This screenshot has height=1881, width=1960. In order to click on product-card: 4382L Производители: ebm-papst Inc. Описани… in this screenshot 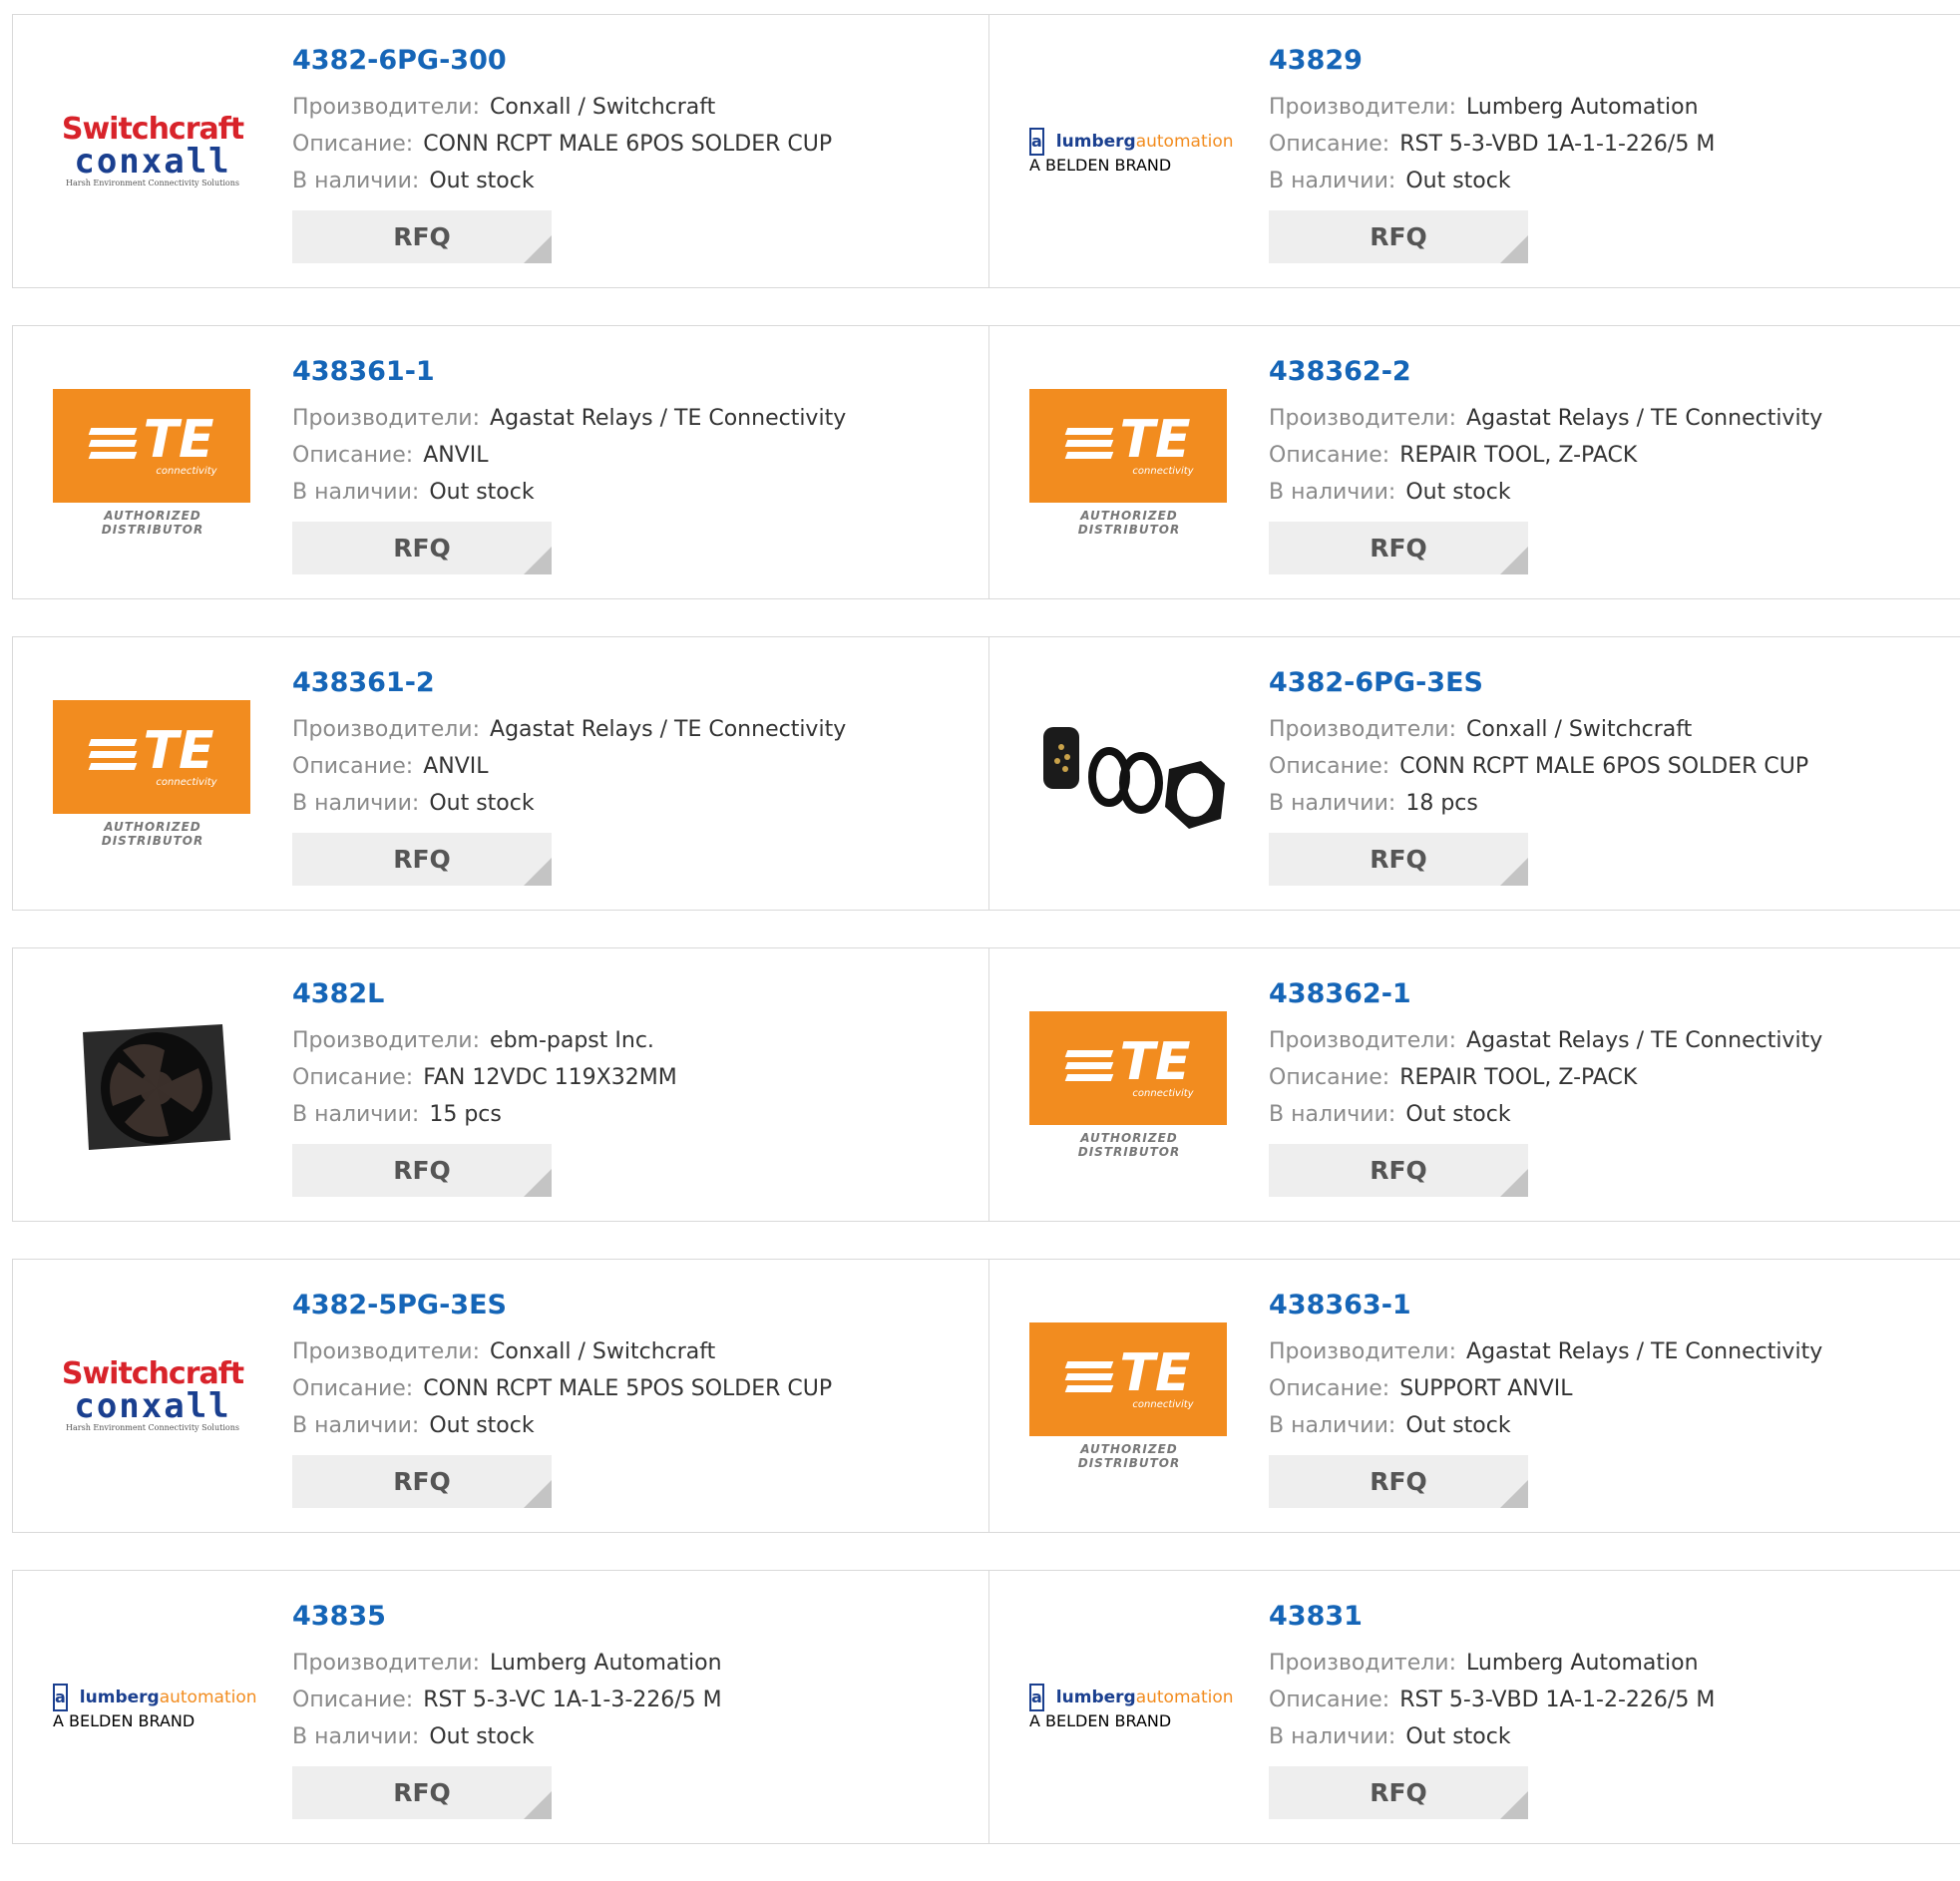, I will do `click(501, 1084)`.